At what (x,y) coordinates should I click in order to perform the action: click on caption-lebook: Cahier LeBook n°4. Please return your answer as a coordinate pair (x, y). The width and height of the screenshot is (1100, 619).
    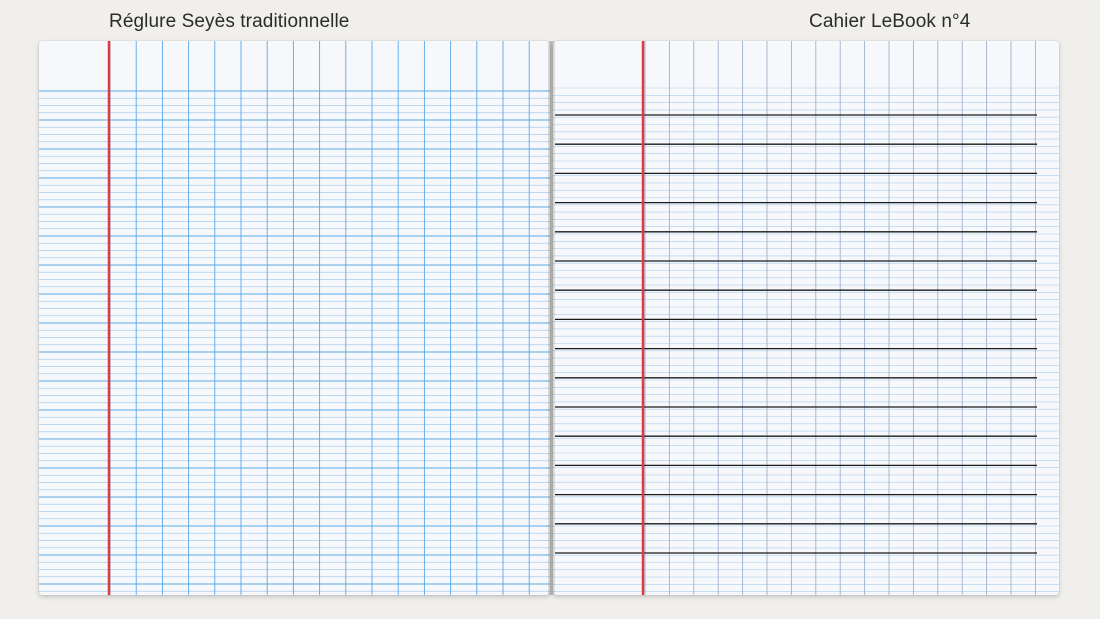
    Looking at the image, I should click on (890, 21).